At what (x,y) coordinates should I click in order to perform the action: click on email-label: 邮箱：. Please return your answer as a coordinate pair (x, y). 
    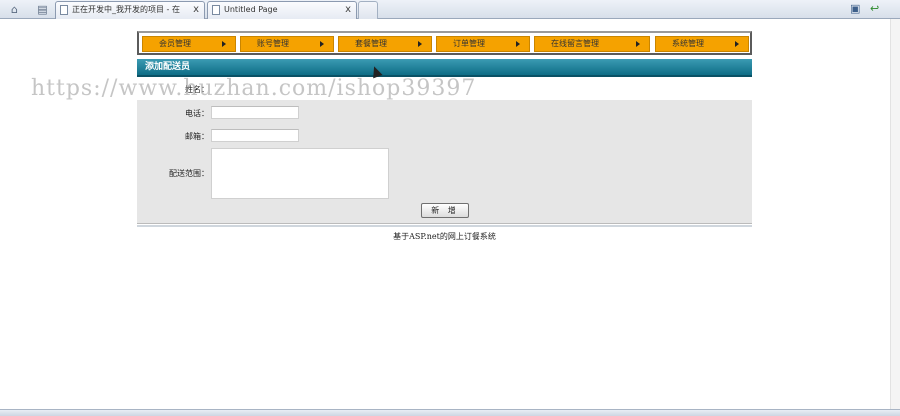
    Looking at the image, I should click on (197, 136).